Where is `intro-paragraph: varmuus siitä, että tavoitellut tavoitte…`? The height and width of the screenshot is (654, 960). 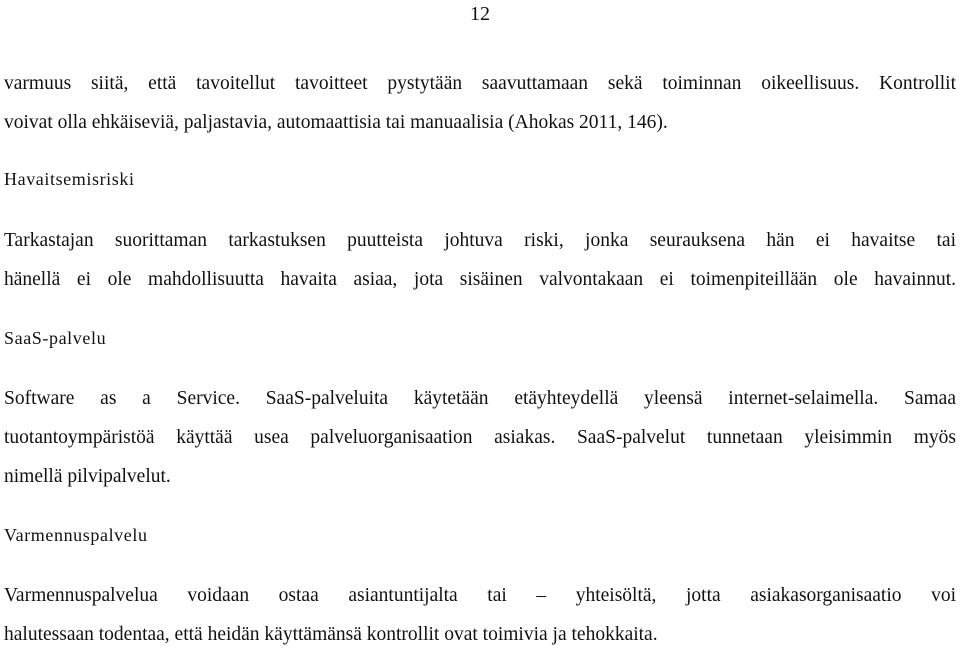
intro-paragraph: varmuus siitä, että tavoitellut tavoitte… is located at coordinates (480, 103).